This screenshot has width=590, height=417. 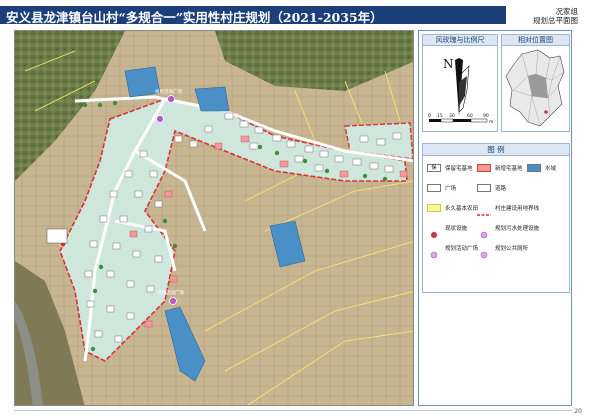 I want to click on legend-label: 广场, so click(x=451, y=189).